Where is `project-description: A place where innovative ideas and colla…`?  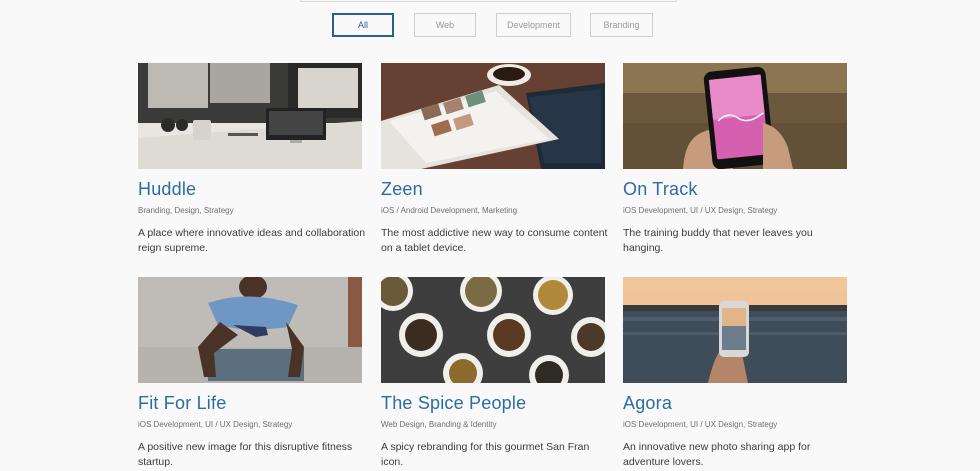
project-description: A place where innovative ideas and colla… is located at coordinates (252, 240).